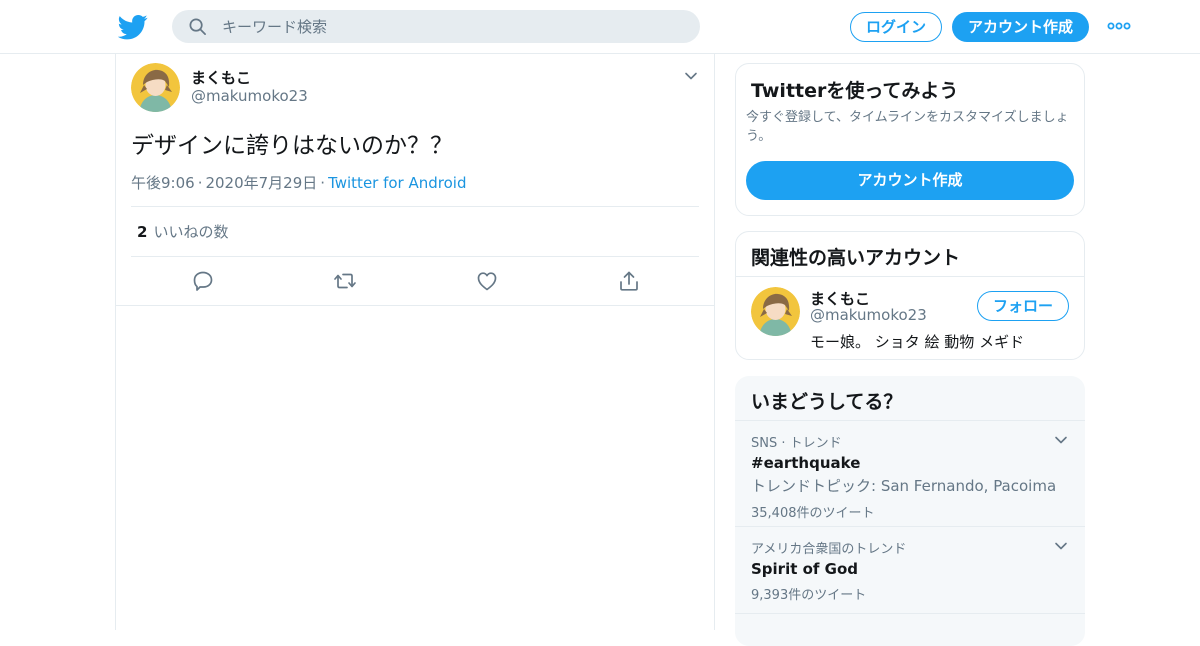  What do you see at coordinates (191, 232) in the screenshot?
I see `likes-label: いいねの数` at bounding box center [191, 232].